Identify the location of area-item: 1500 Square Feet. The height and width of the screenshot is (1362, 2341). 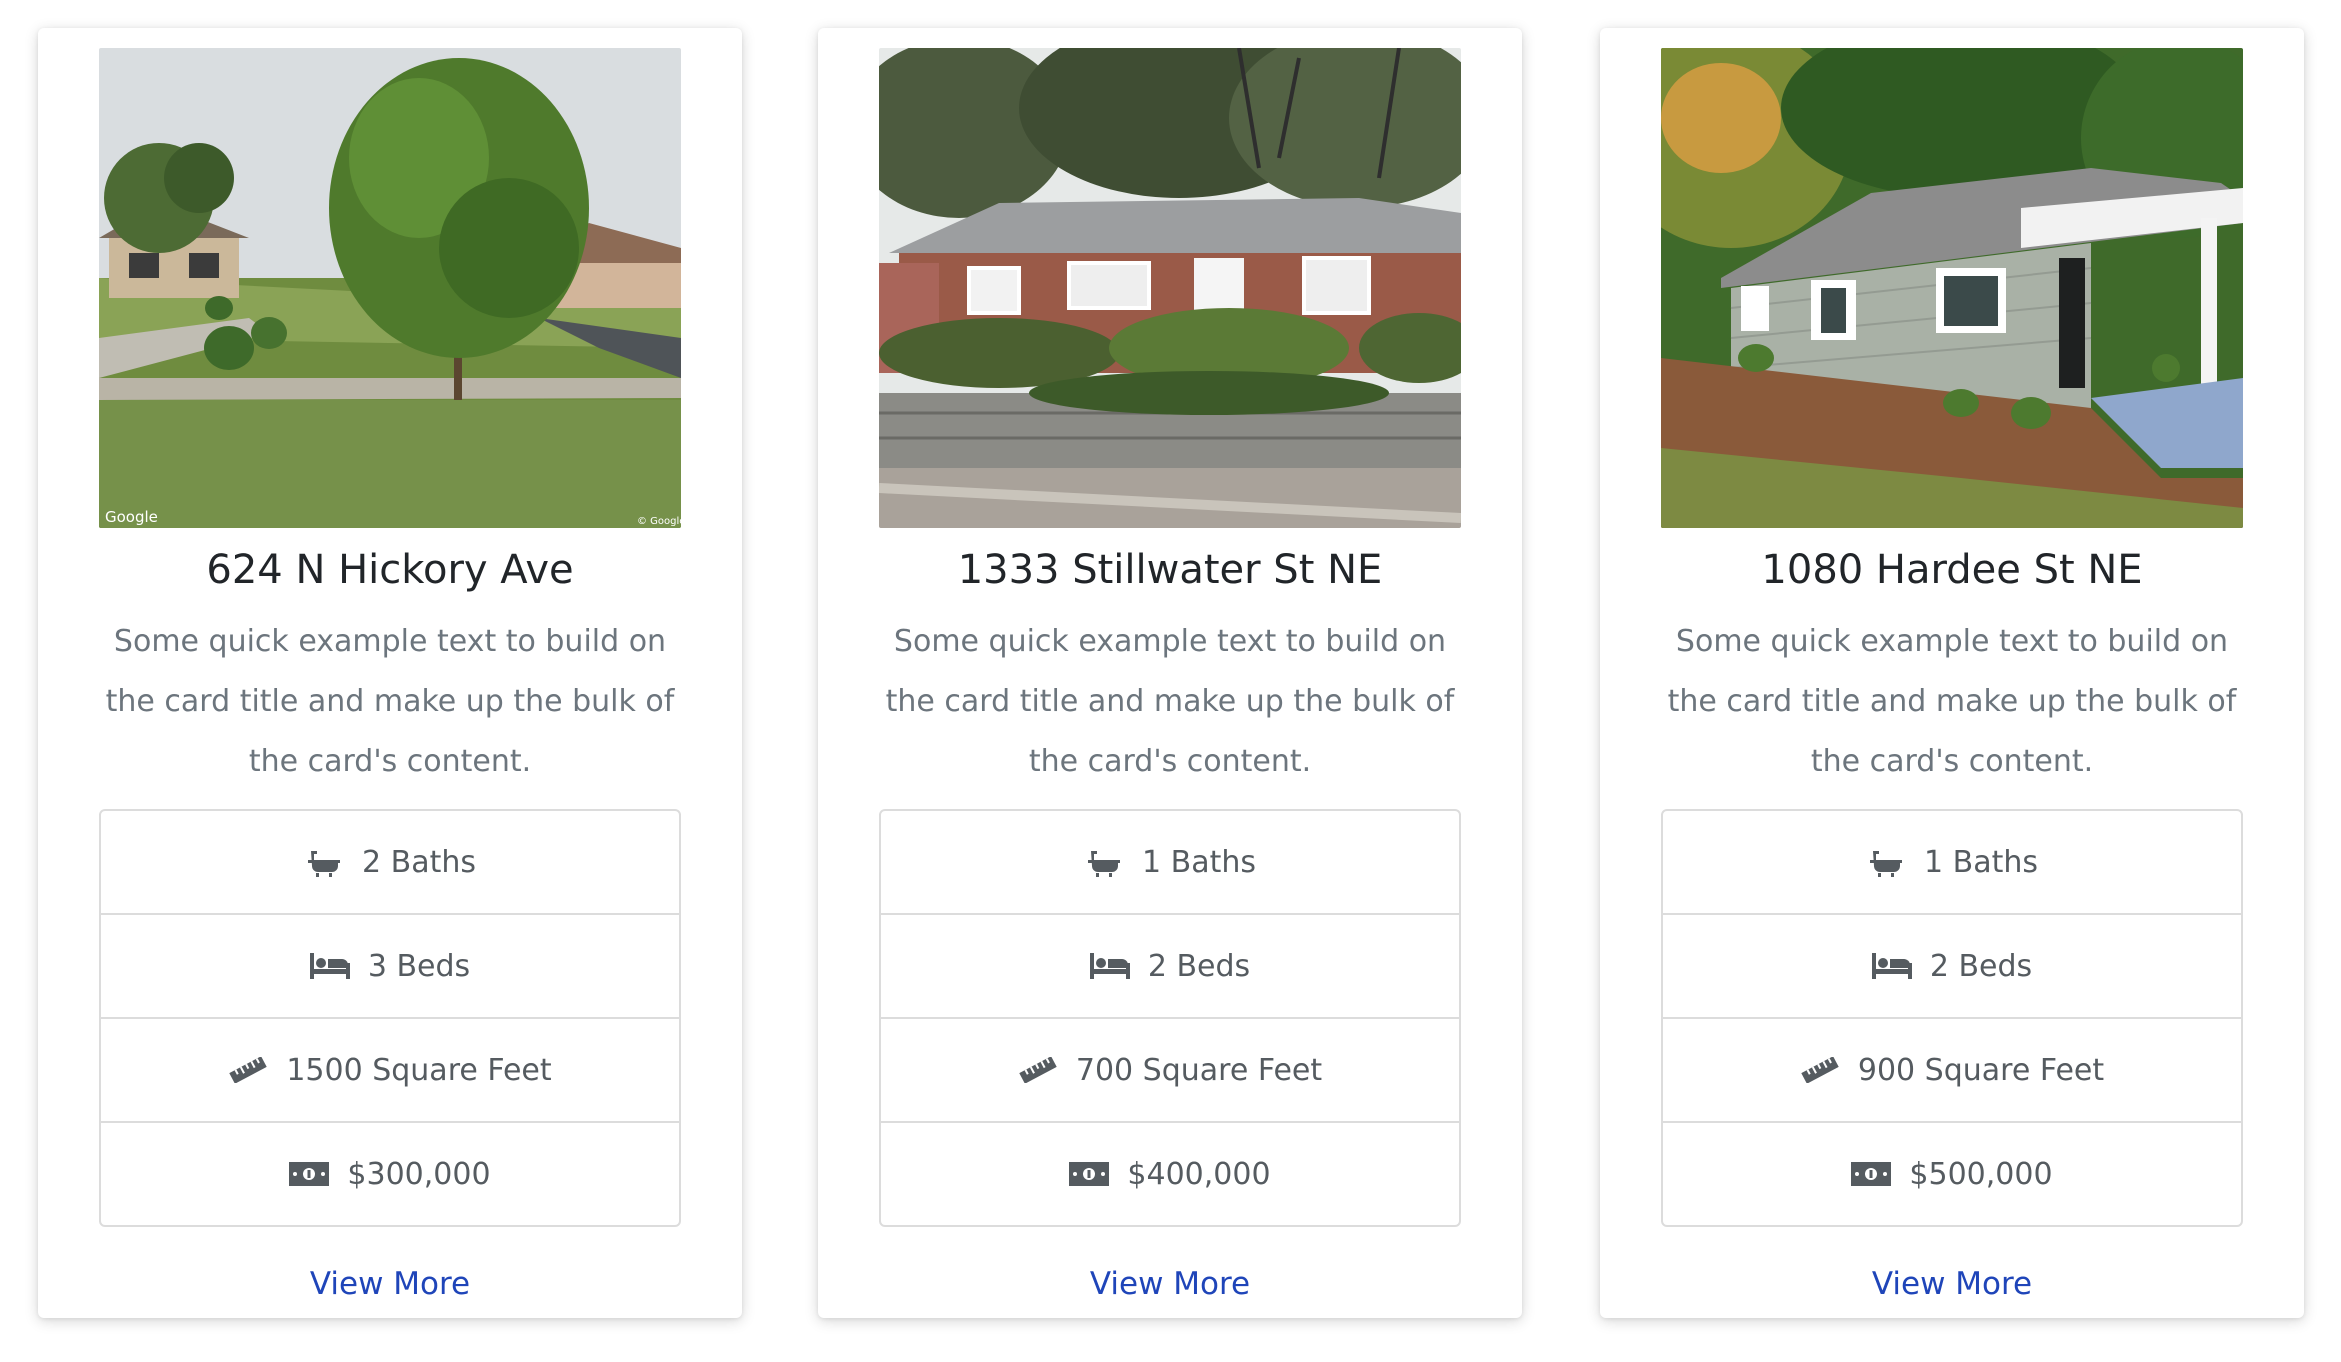
(390, 1069).